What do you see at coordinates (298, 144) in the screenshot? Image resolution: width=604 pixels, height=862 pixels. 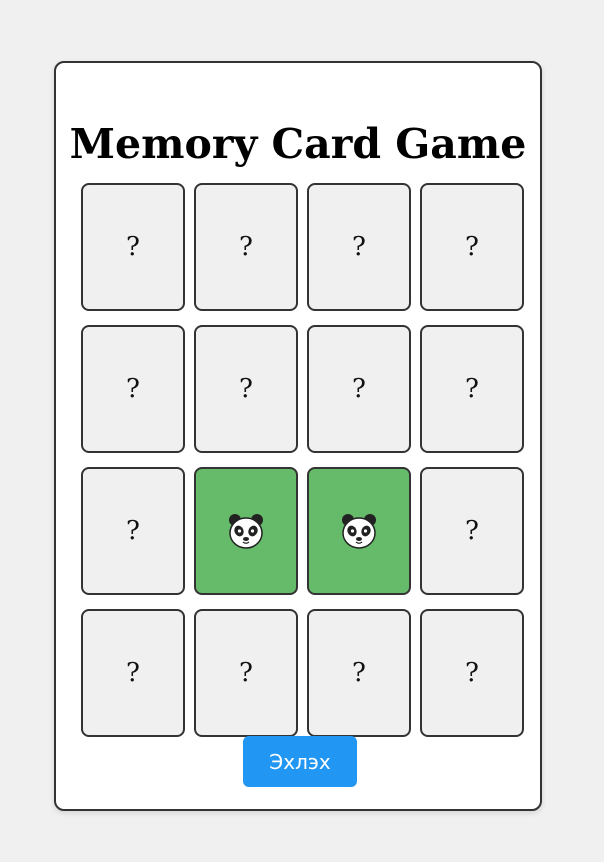 I see `page-title: Memory Card Game` at bounding box center [298, 144].